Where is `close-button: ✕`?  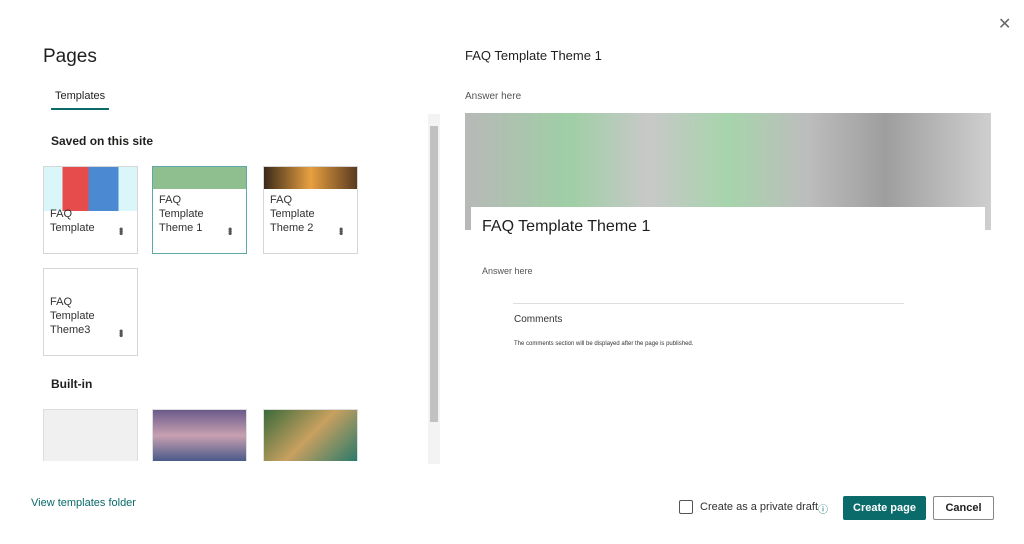 close-button: ✕ is located at coordinates (1004, 24).